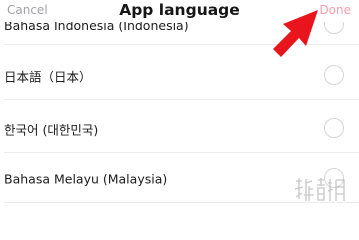  Describe the element at coordinates (48, 77) in the screenshot. I see `language-label: 日本語（日本）` at that location.